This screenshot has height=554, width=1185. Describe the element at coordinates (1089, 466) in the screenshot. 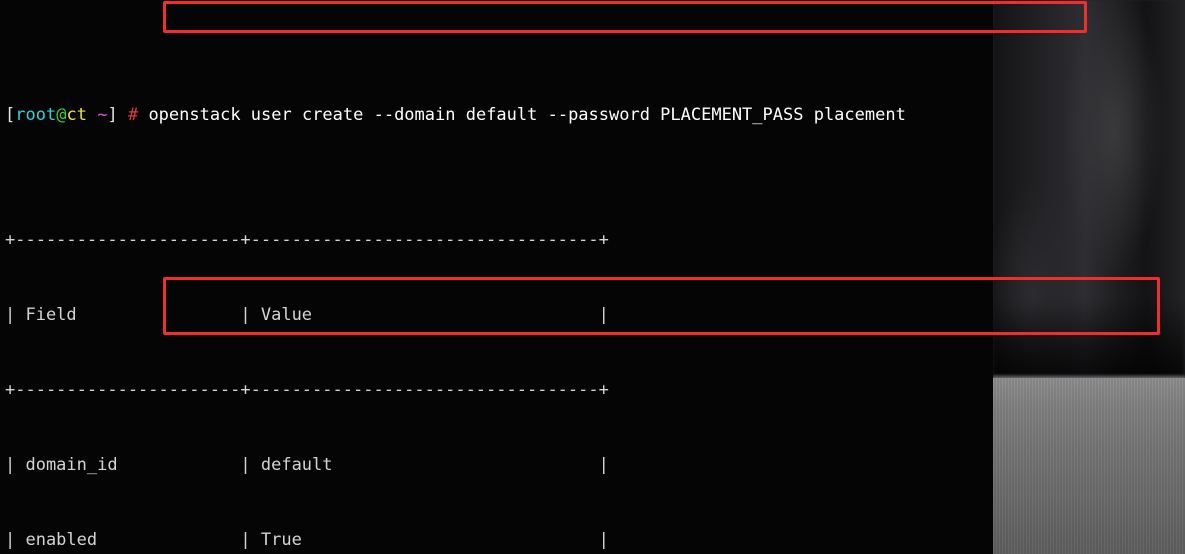

I see `backdrop-desk-surface` at that location.